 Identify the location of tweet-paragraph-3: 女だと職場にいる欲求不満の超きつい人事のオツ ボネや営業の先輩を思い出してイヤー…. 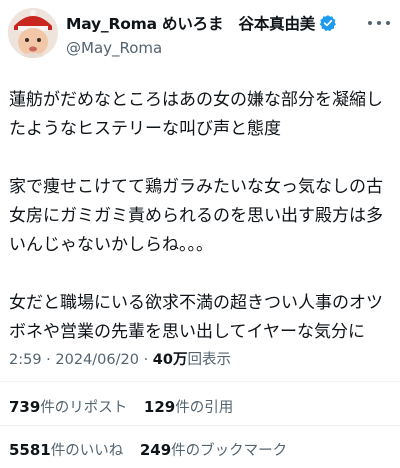
(196, 317).